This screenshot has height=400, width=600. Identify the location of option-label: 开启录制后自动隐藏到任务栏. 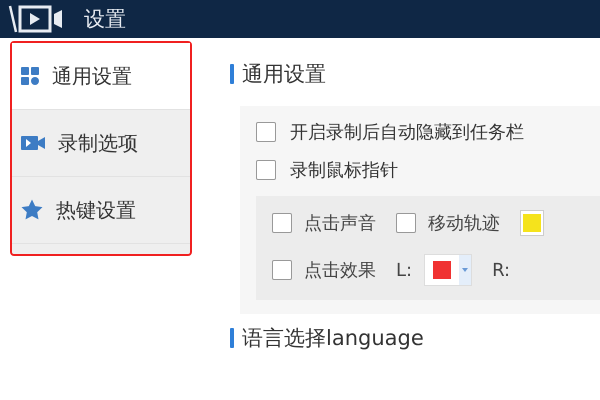
(407, 132).